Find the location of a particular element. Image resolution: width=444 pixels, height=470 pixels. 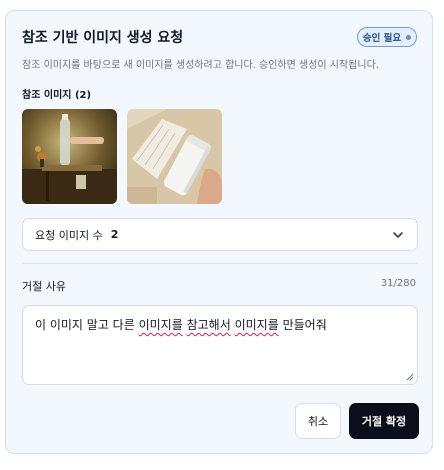

dialog-title: 참조 기반 이미지 생성 요청 is located at coordinates (103, 38).